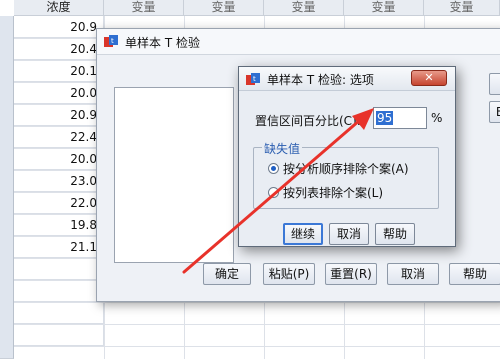 The height and width of the screenshot is (359, 500). Describe the element at coordinates (59, 181) in the screenshot. I see `table-cell: 23.0` at that location.